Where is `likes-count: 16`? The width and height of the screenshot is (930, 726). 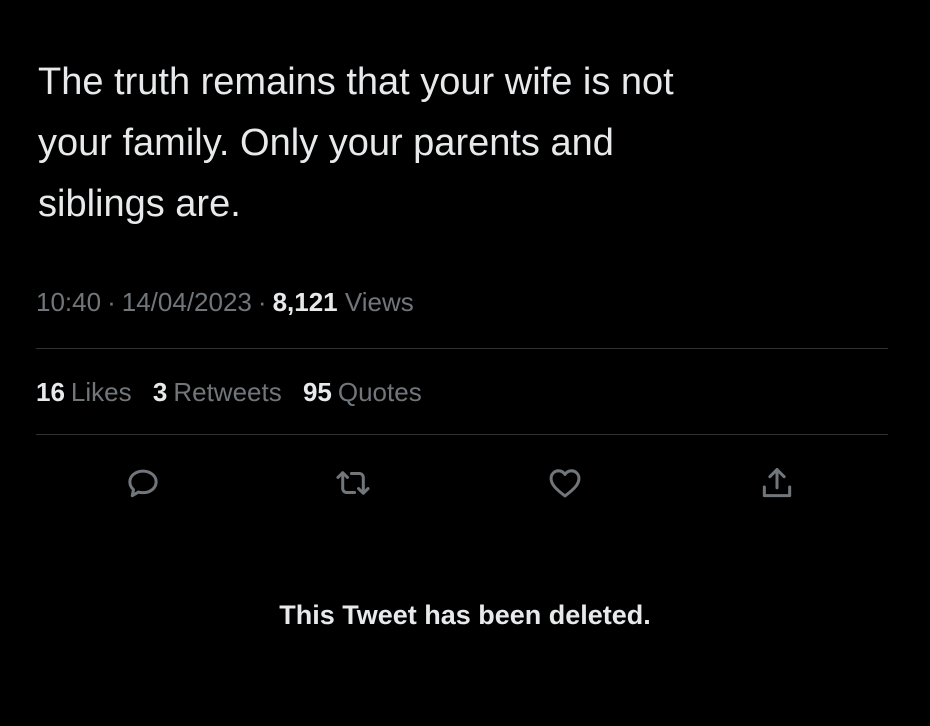 likes-count: 16 is located at coordinates (50, 392).